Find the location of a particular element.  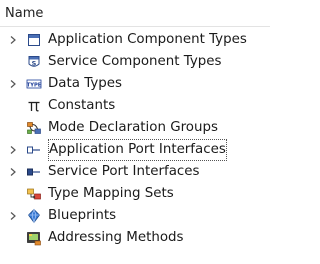

tree-item-service-port-interfaces: Service Port Interfaces is located at coordinates (135, 172).